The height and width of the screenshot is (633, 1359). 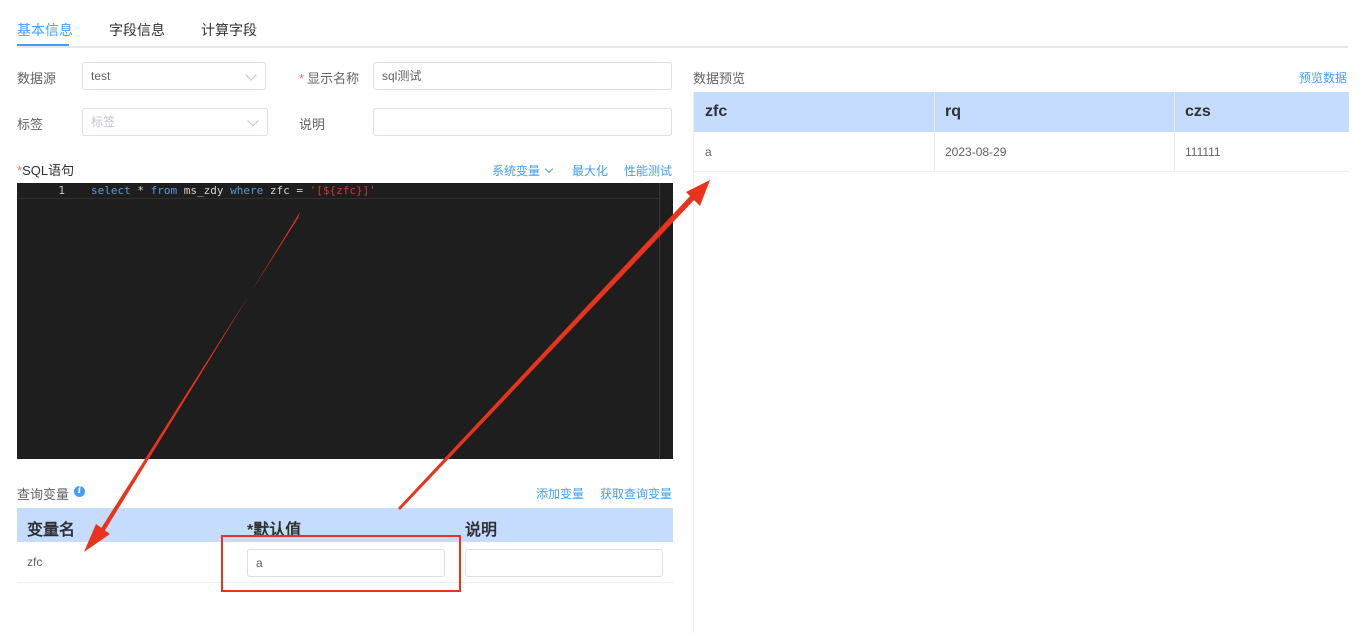 I want to click on performance-test-link: 性能测试, so click(x=648, y=170).